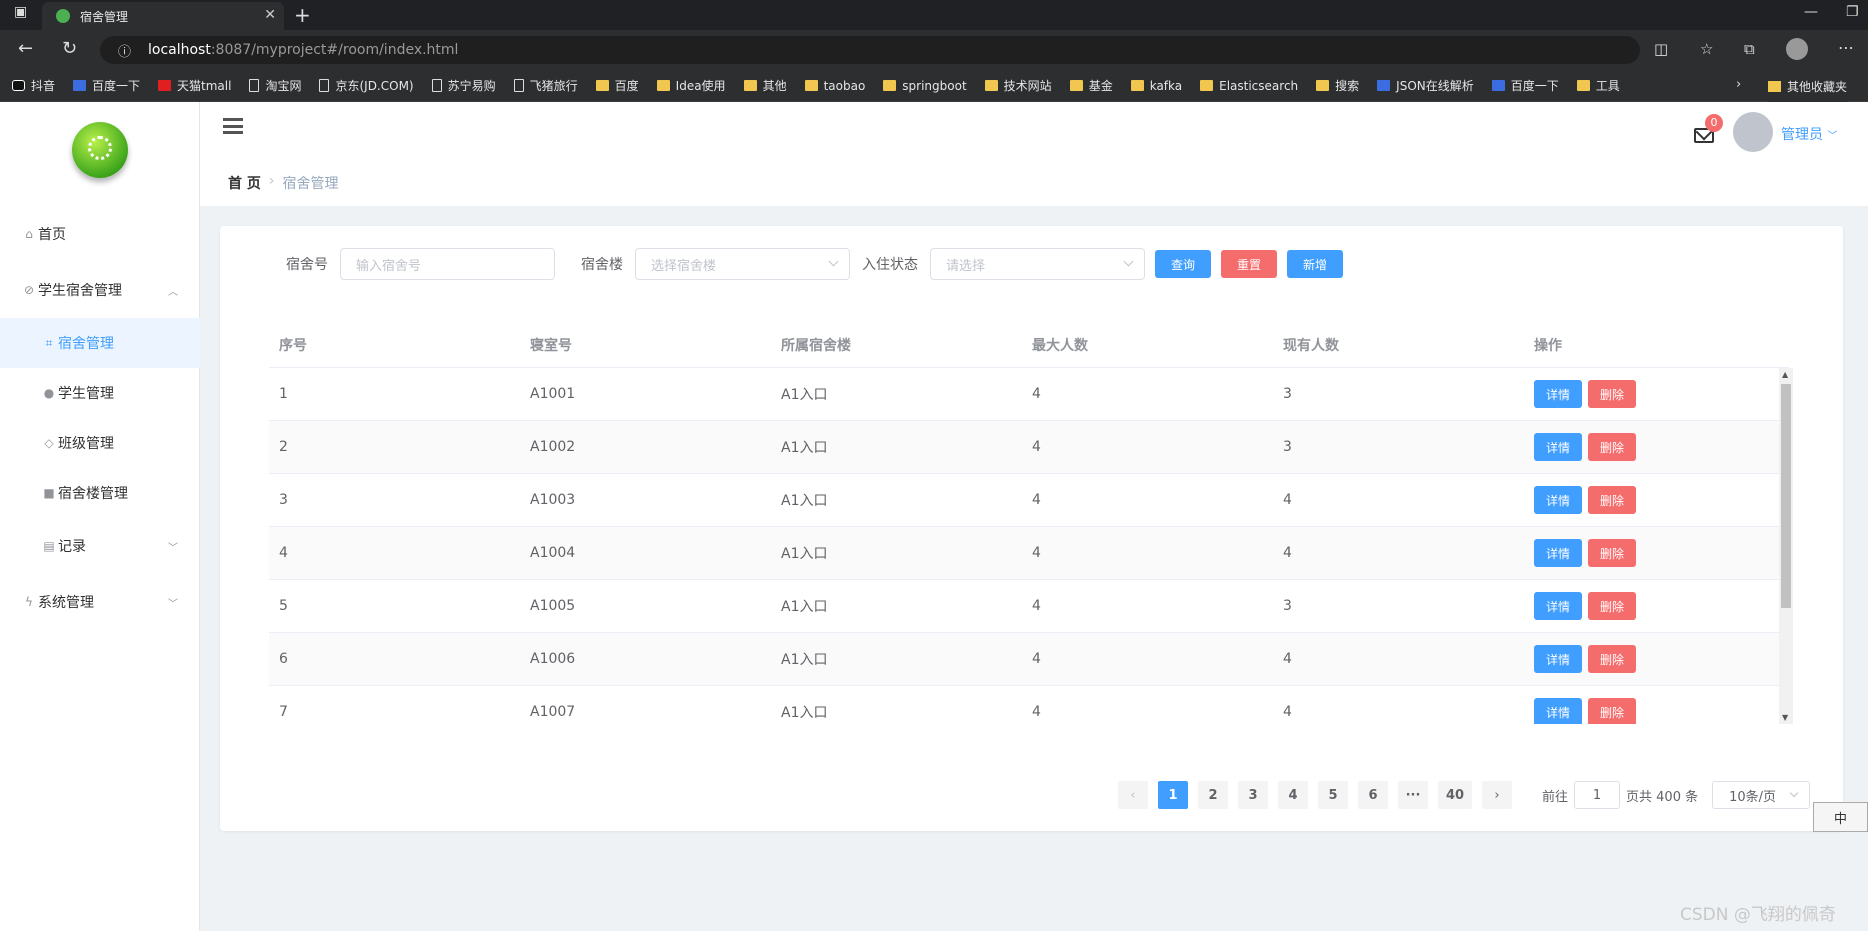 This screenshot has width=1868, height=931. What do you see at coordinates (1413, 795) in the screenshot?
I see `more-pages-icon: ···` at bounding box center [1413, 795].